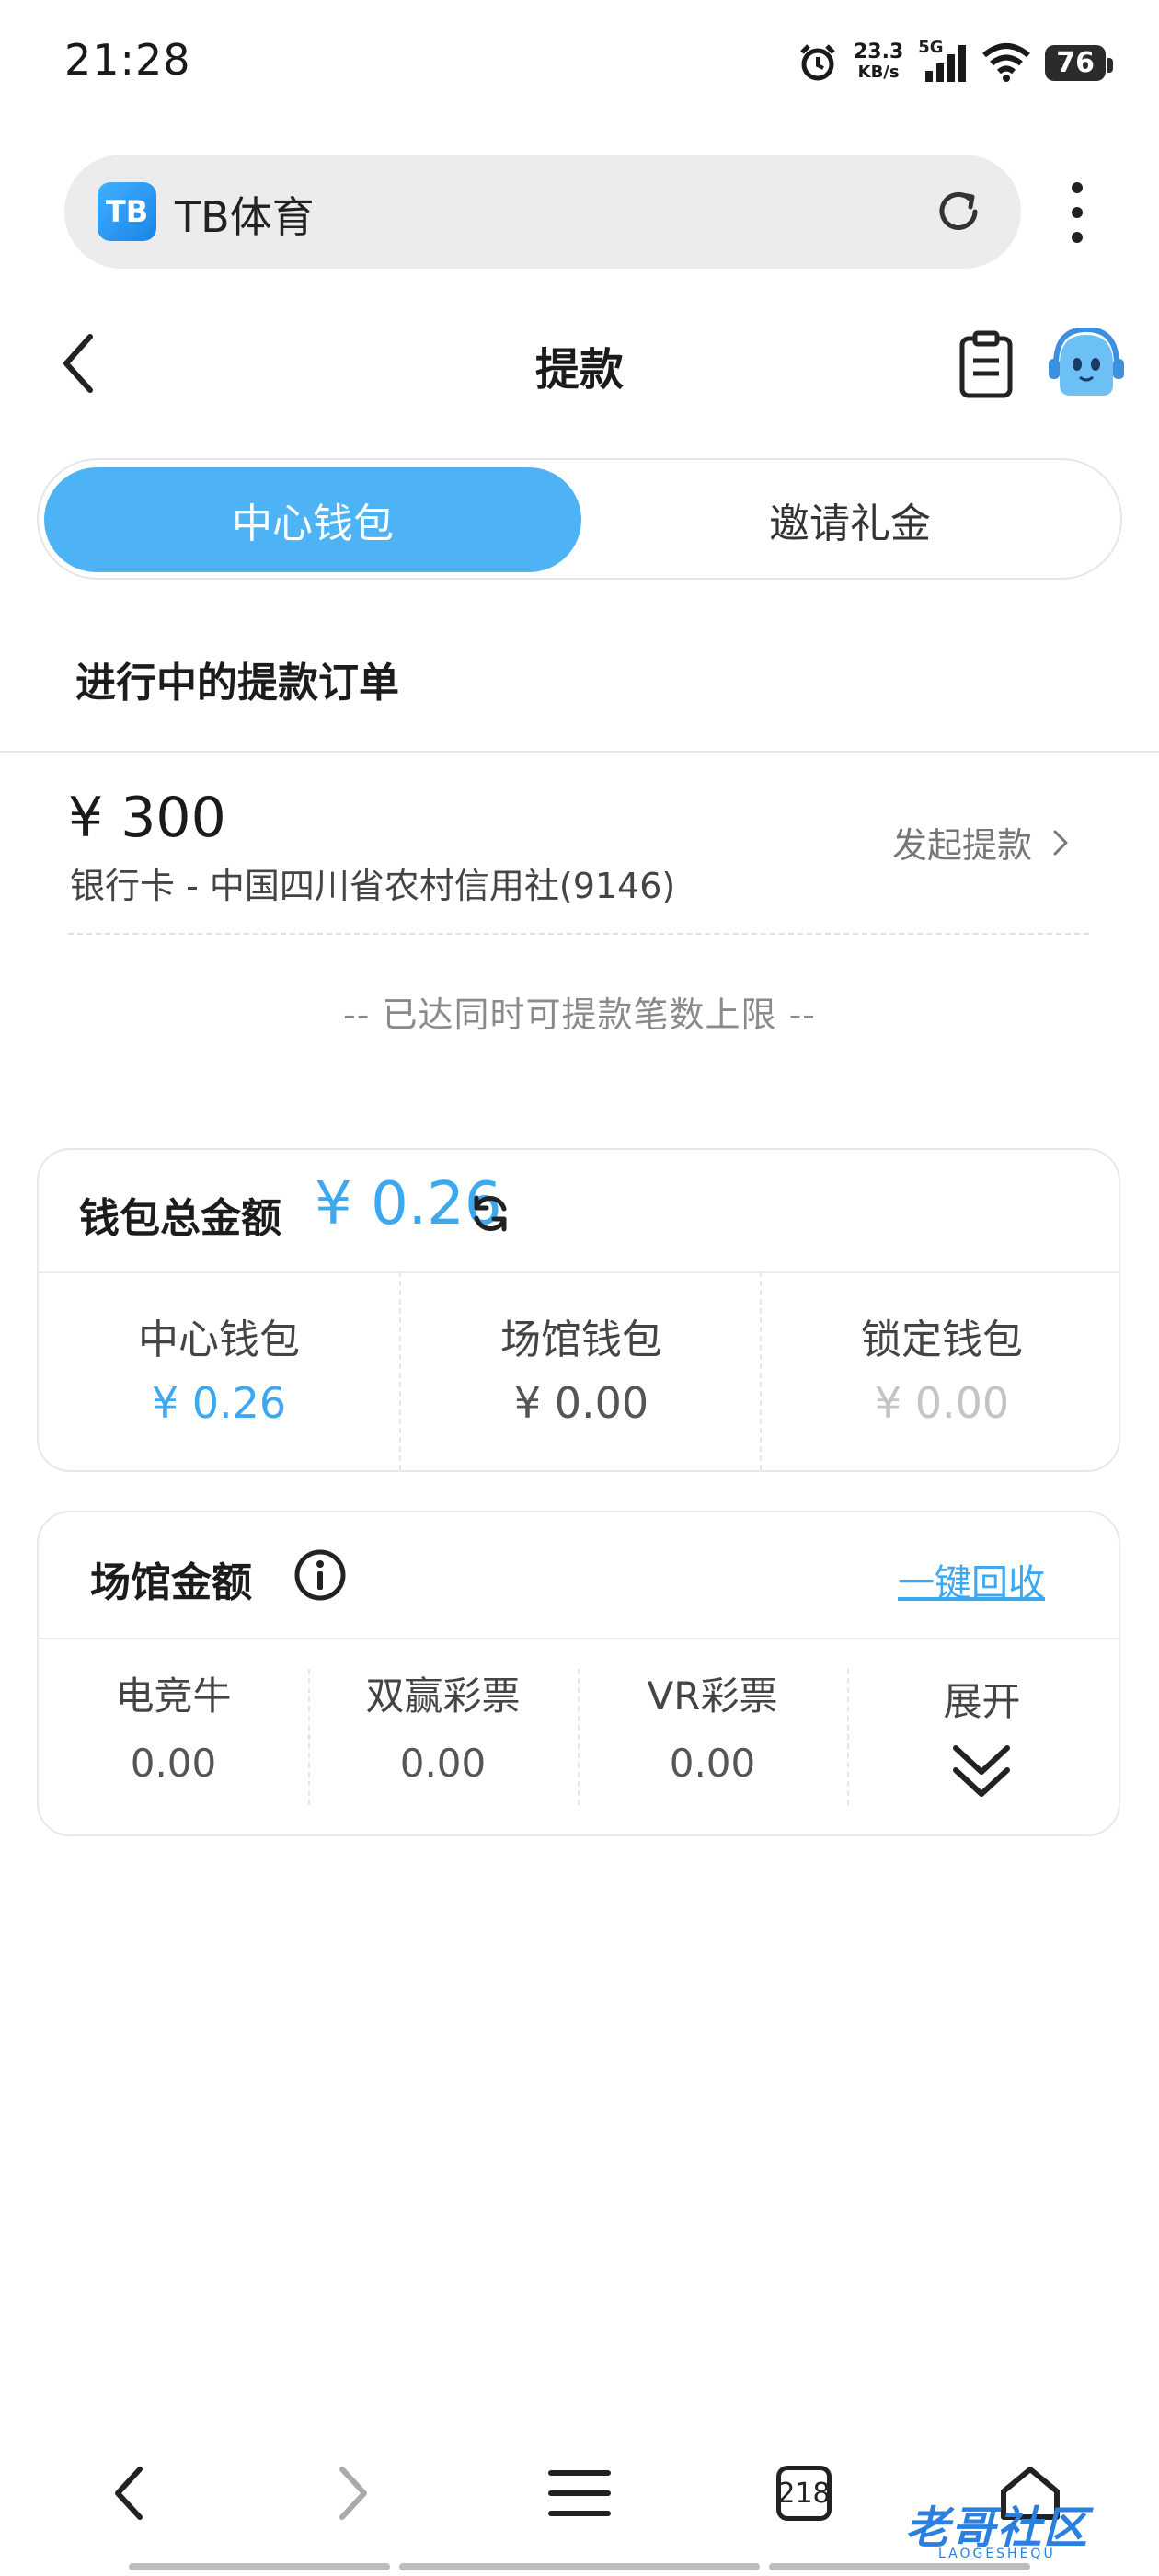 The height and width of the screenshot is (2576, 1159). Describe the element at coordinates (147, 818) in the screenshot. I see `order-amount: ¥ 300` at that location.